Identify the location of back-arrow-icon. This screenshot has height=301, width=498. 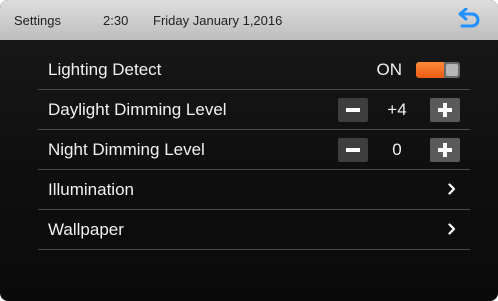
(469, 17).